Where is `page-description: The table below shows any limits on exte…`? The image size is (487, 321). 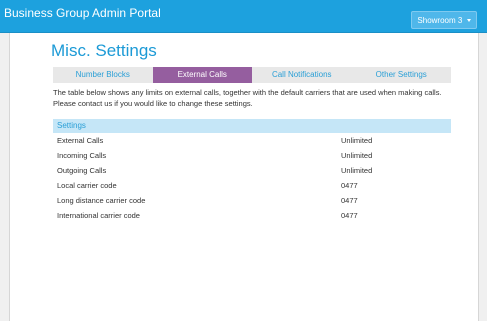 page-description: The table below shows any limits on exte… is located at coordinates (247, 98).